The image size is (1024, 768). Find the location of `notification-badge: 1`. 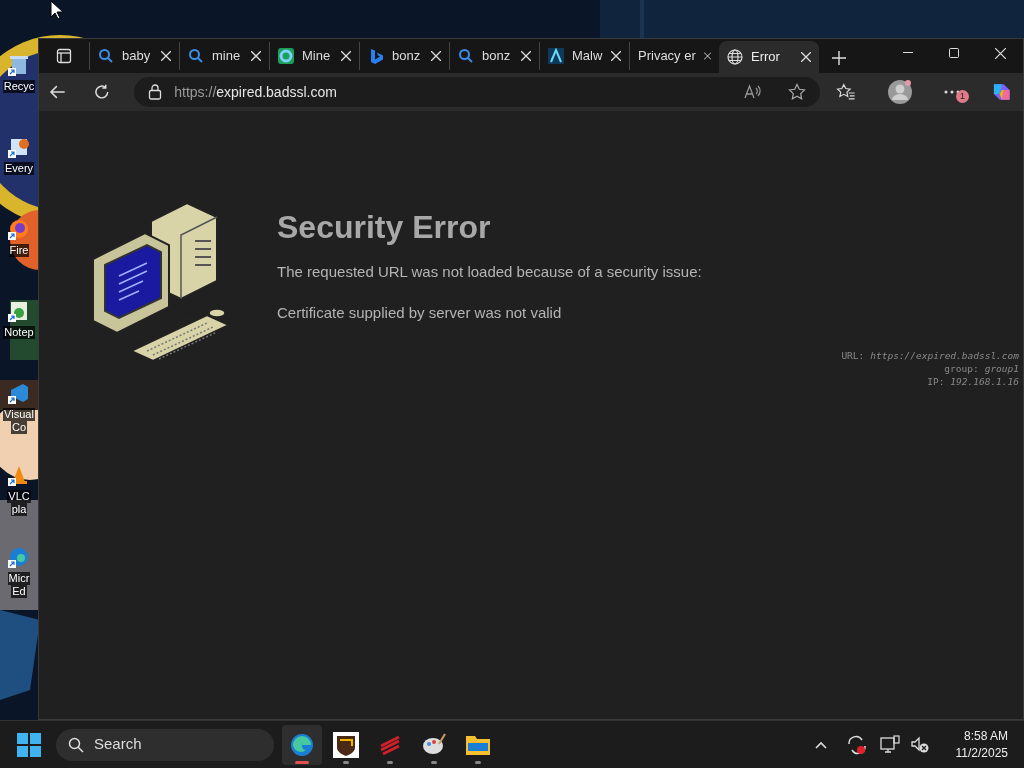

notification-badge: 1 is located at coordinates (963, 96).